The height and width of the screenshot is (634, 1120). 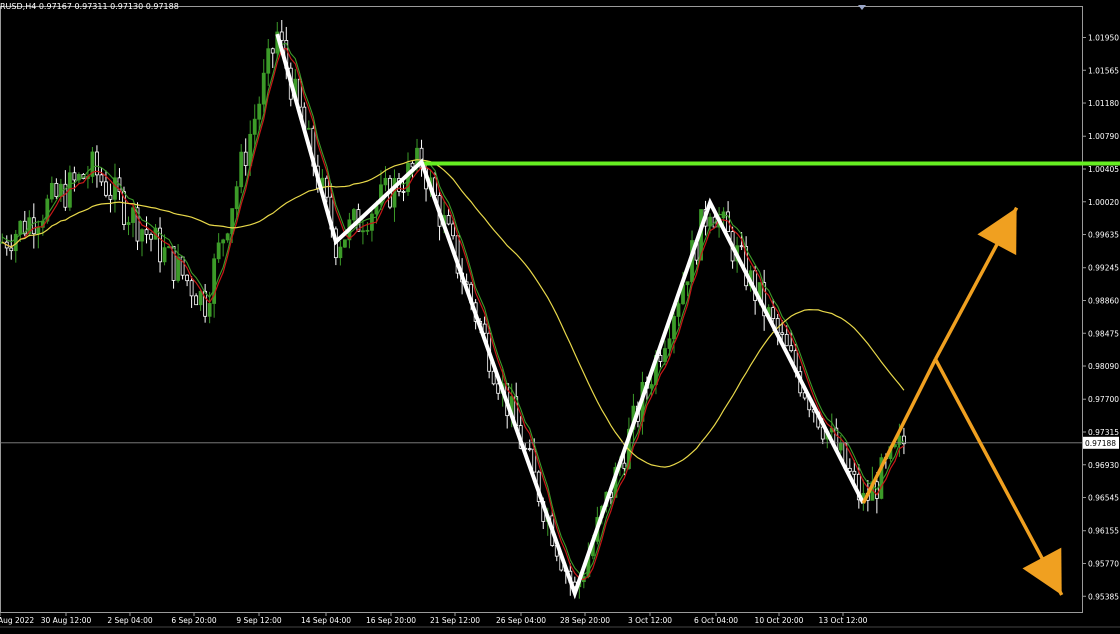 What do you see at coordinates (1103, 300) in the screenshot?
I see `y-tick-label: 0.98860` at bounding box center [1103, 300].